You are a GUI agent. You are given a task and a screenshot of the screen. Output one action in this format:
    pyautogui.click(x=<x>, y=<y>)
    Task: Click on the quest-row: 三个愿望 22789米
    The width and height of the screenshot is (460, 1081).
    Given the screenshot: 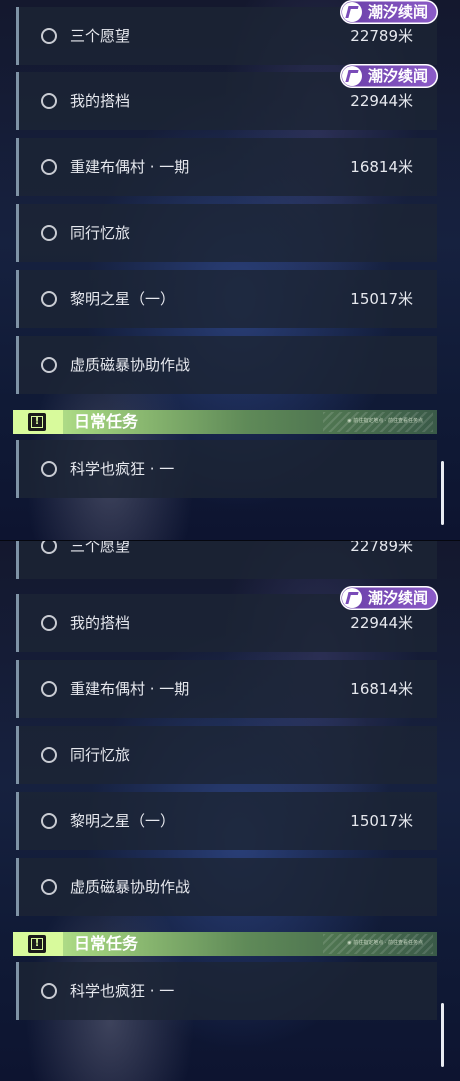 What is the action you would take?
    pyautogui.click(x=226, y=559)
    